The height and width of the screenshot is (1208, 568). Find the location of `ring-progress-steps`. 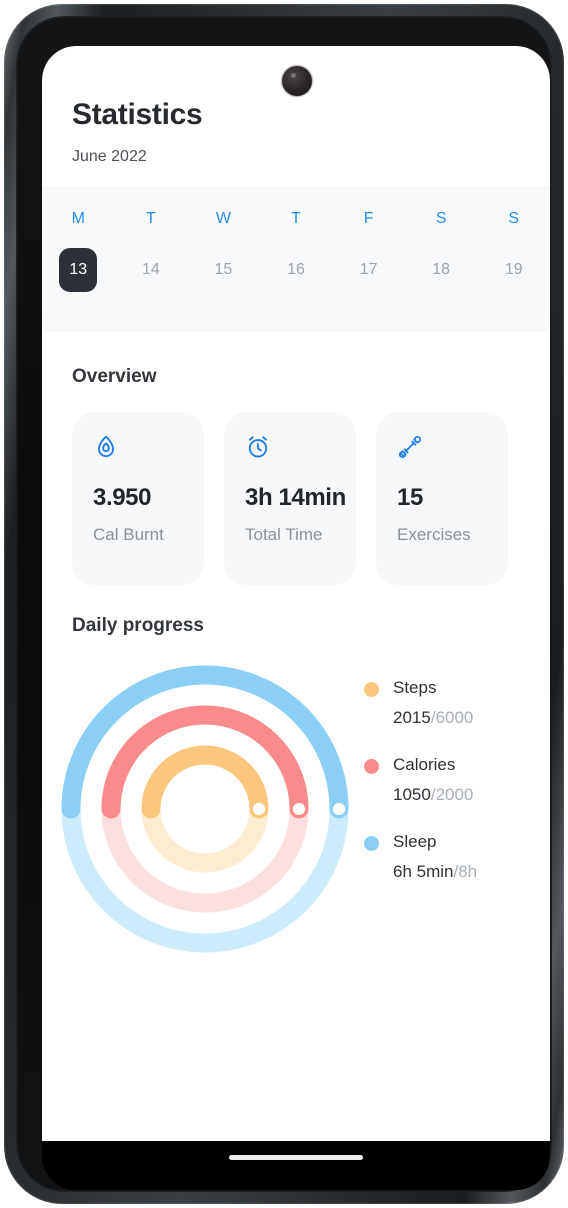

ring-progress-steps is located at coordinates (205, 782).